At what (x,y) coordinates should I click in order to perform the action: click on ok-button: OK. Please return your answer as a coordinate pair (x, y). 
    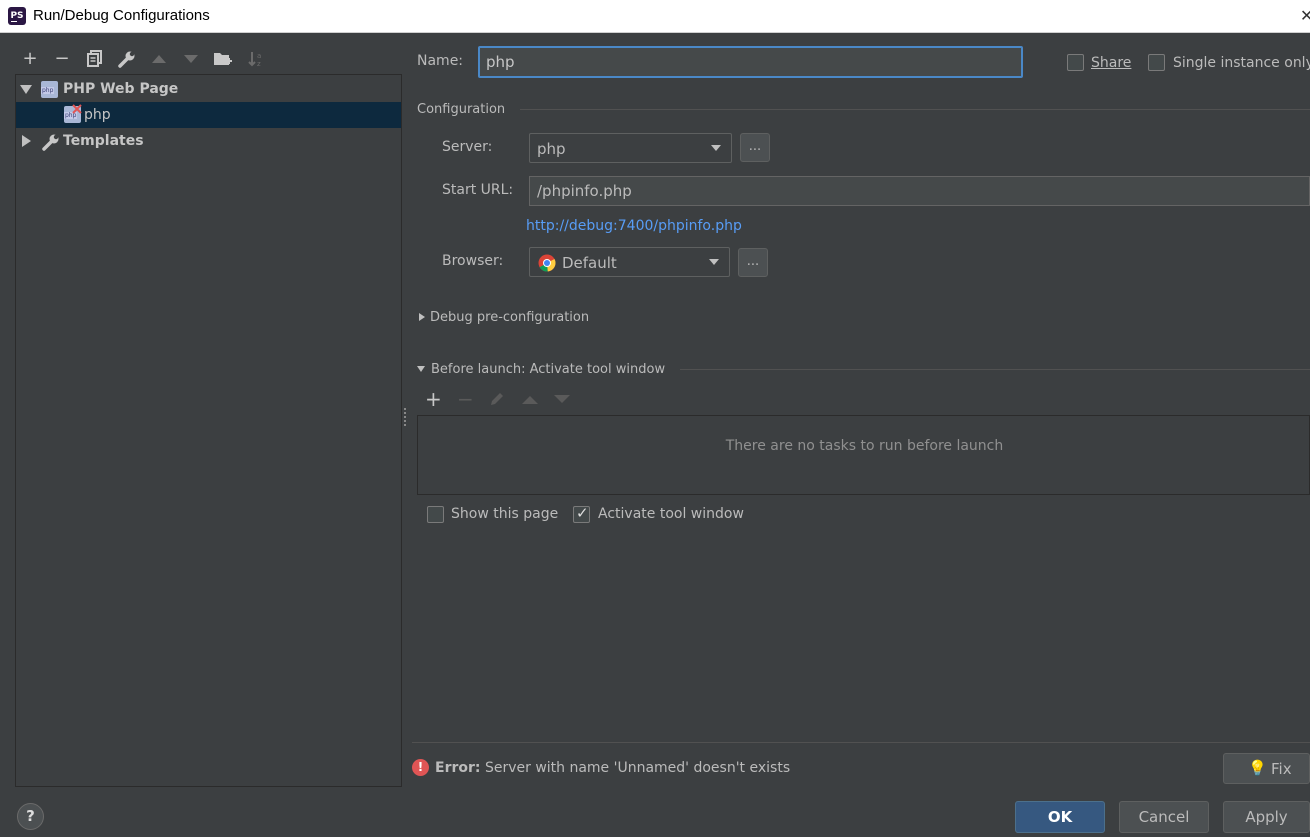
    Looking at the image, I should click on (1060, 817).